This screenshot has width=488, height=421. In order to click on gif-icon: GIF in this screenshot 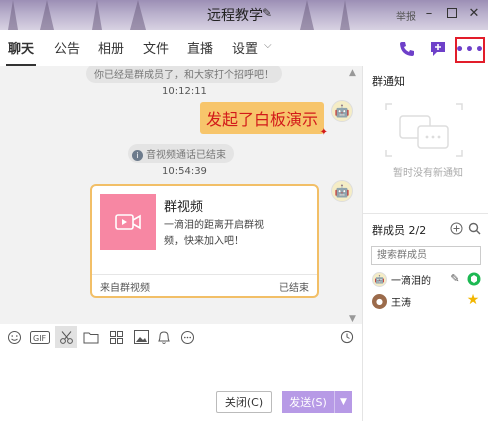, I will do `click(40, 337)`.